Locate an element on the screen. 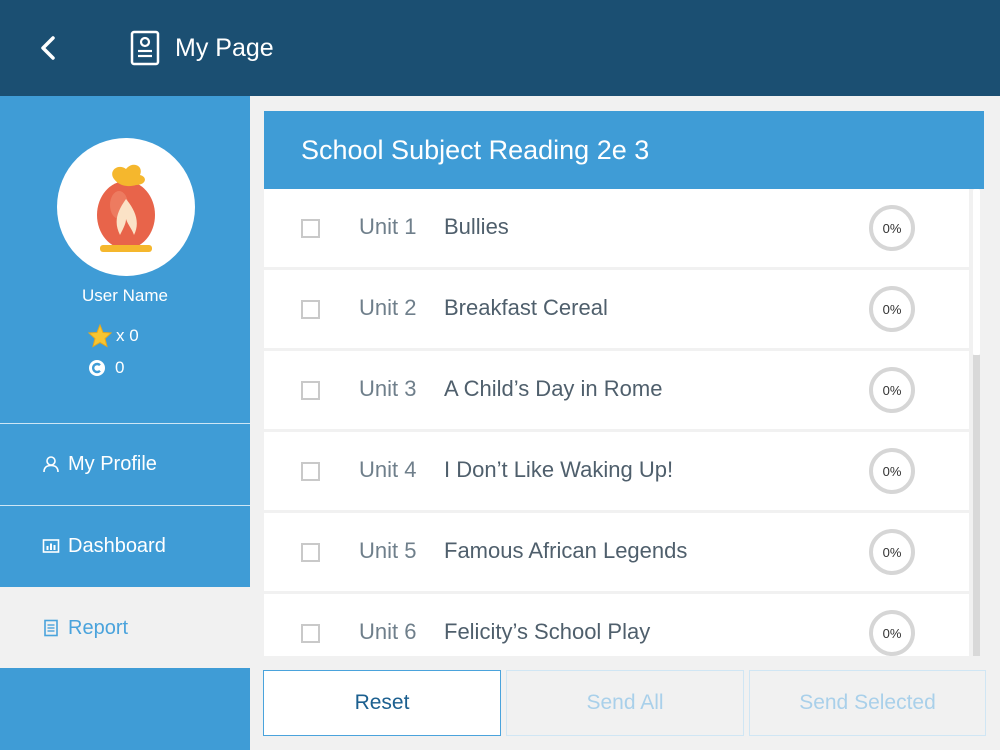  book-title: School Subject Reading 2e 3 is located at coordinates (475, 150).